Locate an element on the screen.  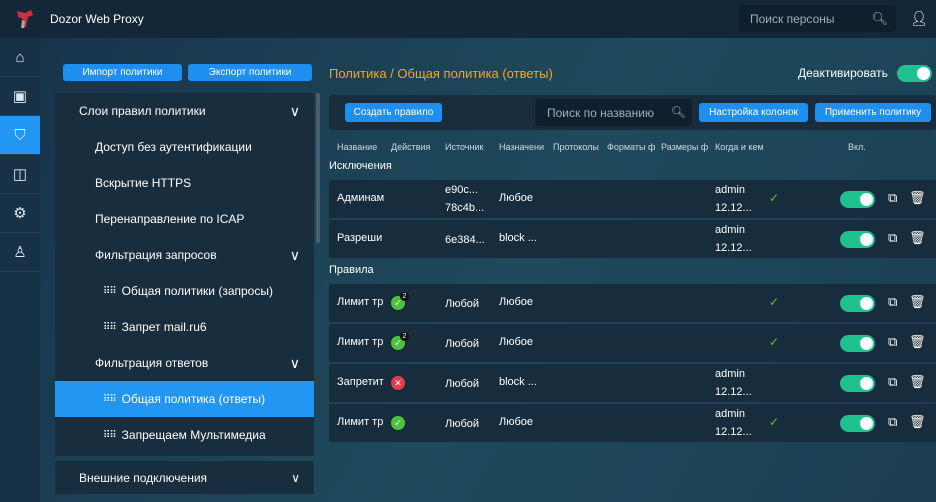
column-header: Размеры ф is located at coordinates (687, 147).